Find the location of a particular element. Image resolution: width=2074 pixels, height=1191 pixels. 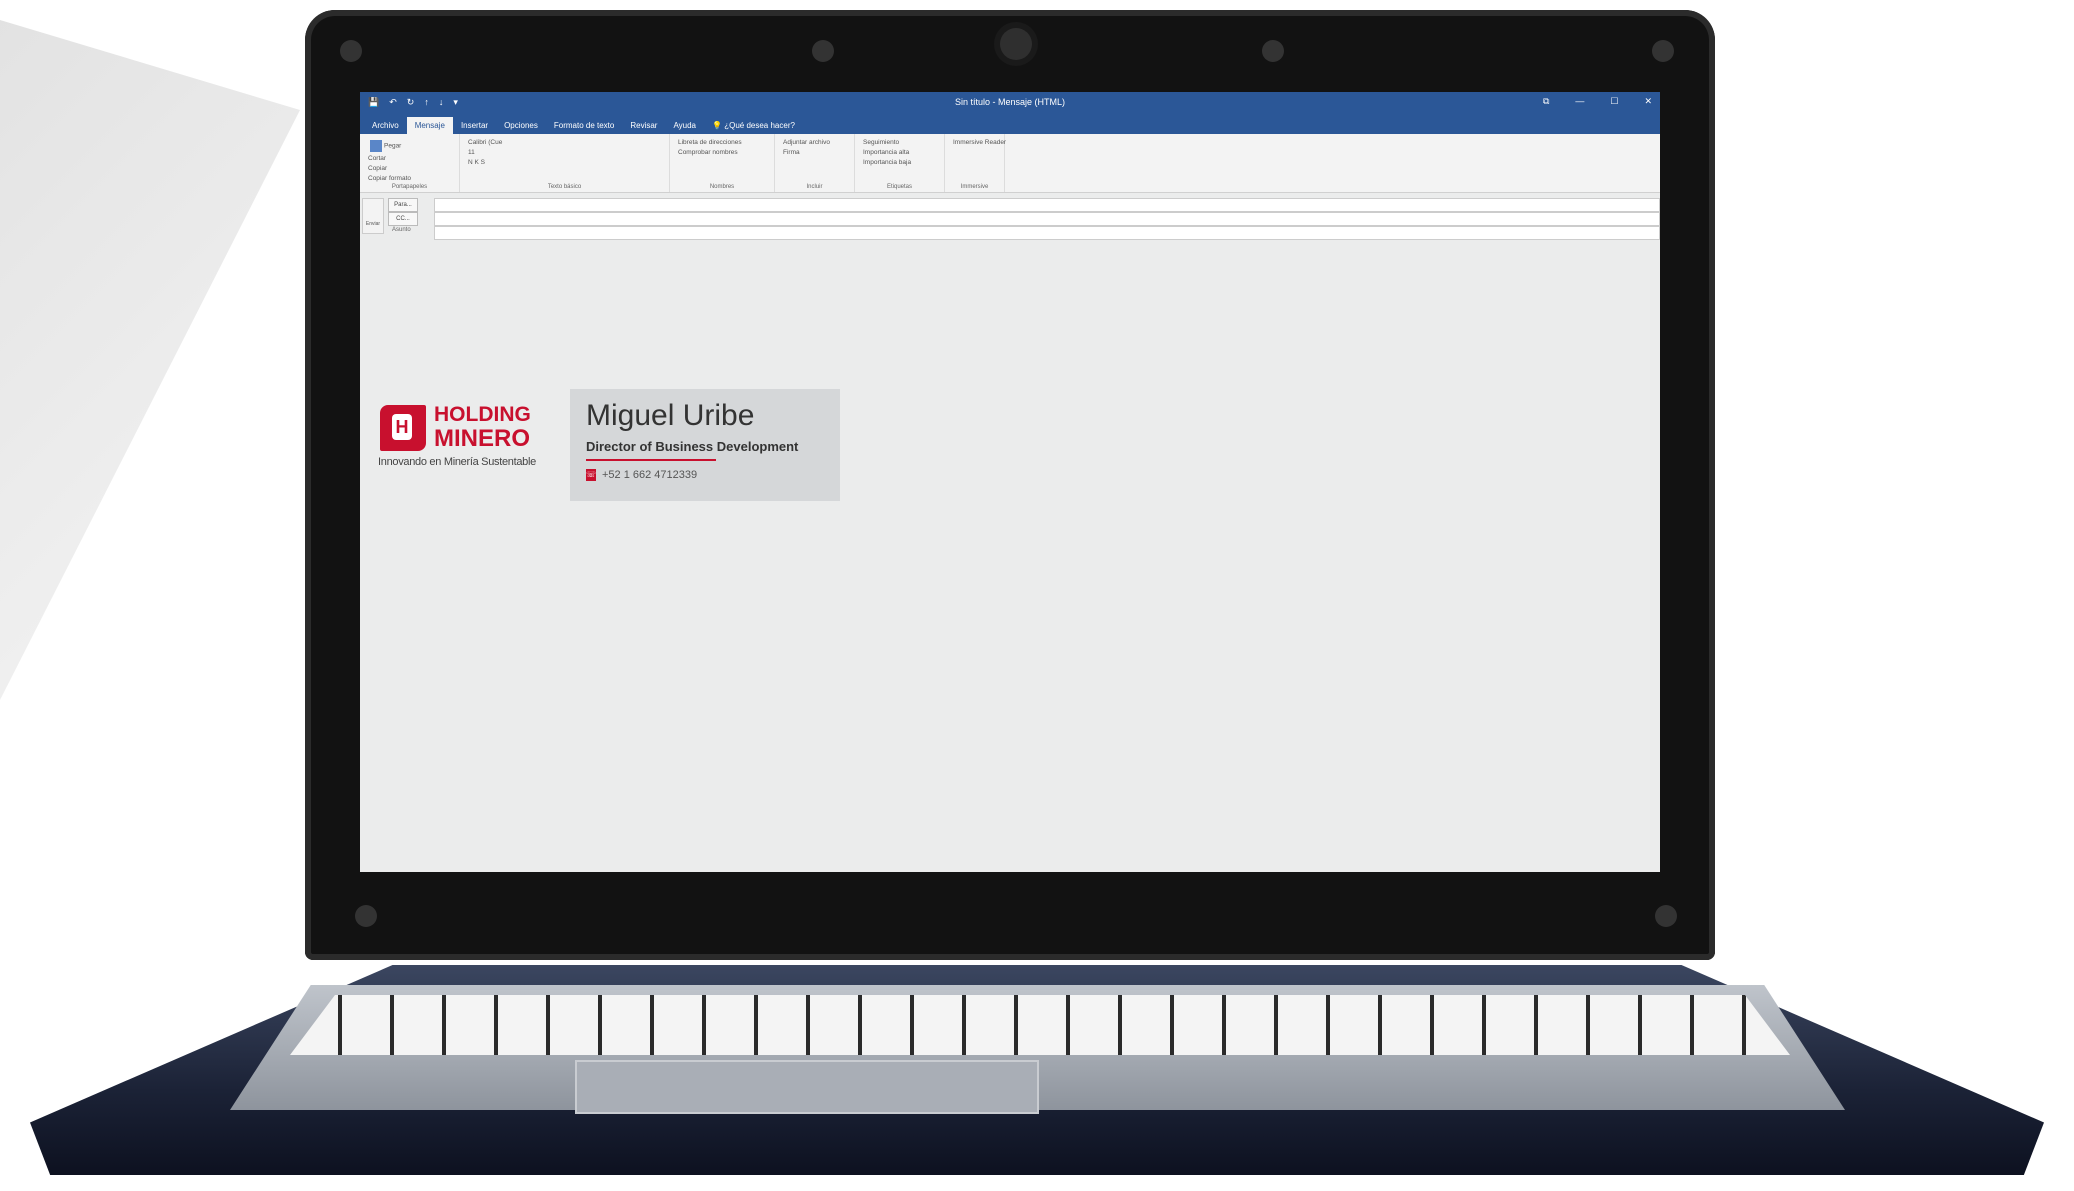

subject-field is located at coordinates (1047, 233).